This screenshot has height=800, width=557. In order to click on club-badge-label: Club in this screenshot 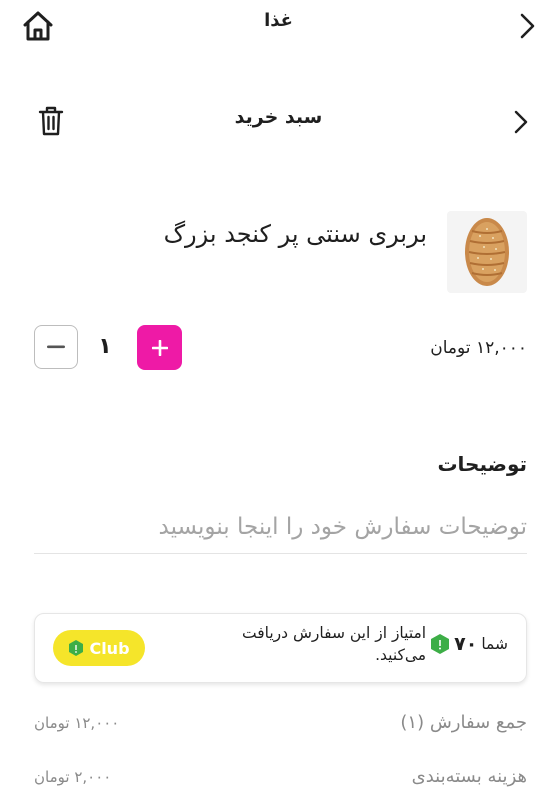, I will do `click(109, 648)`.